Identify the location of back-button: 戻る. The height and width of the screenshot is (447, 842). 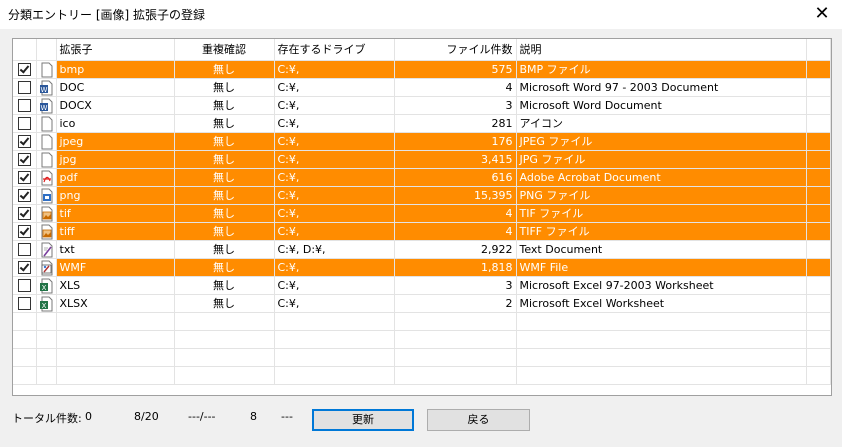
(478, 420).